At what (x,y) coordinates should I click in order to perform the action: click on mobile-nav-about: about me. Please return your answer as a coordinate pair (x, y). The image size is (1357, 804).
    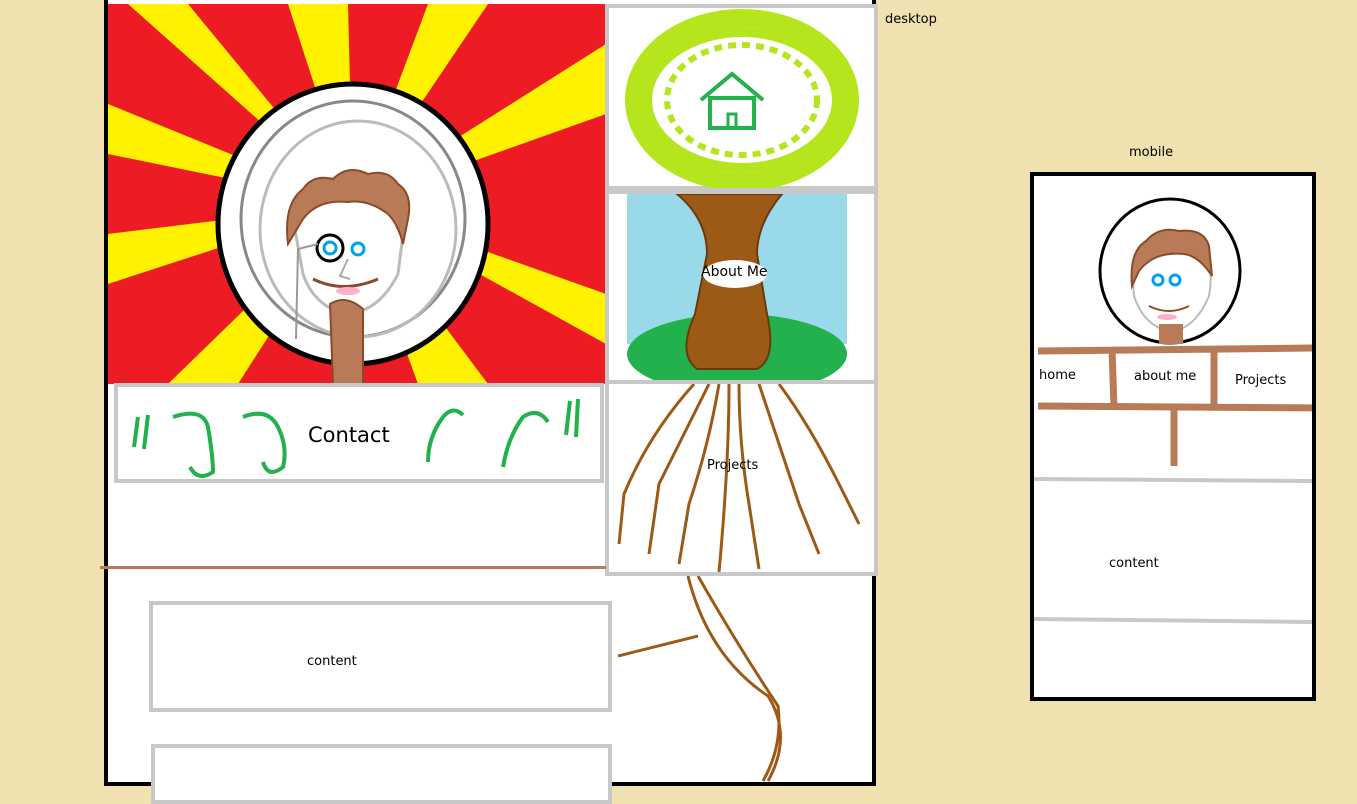
    Looking at the image, I should click on (1165, 376).